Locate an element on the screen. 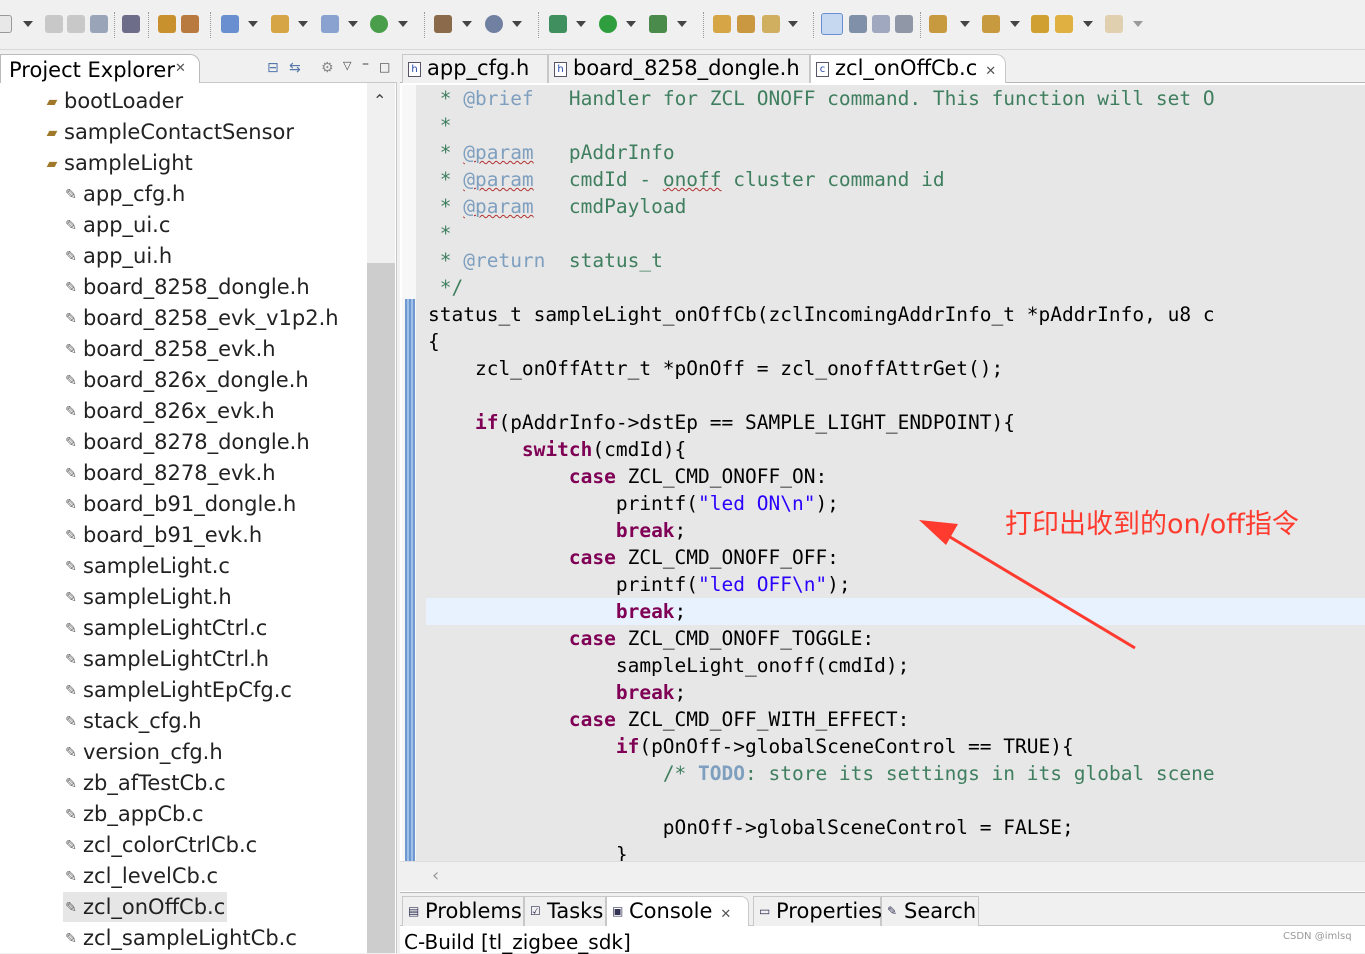 The height and width of the screenshot is (954, 1365). new-file-dropdown-arrow is located at coordinates (353, 24).